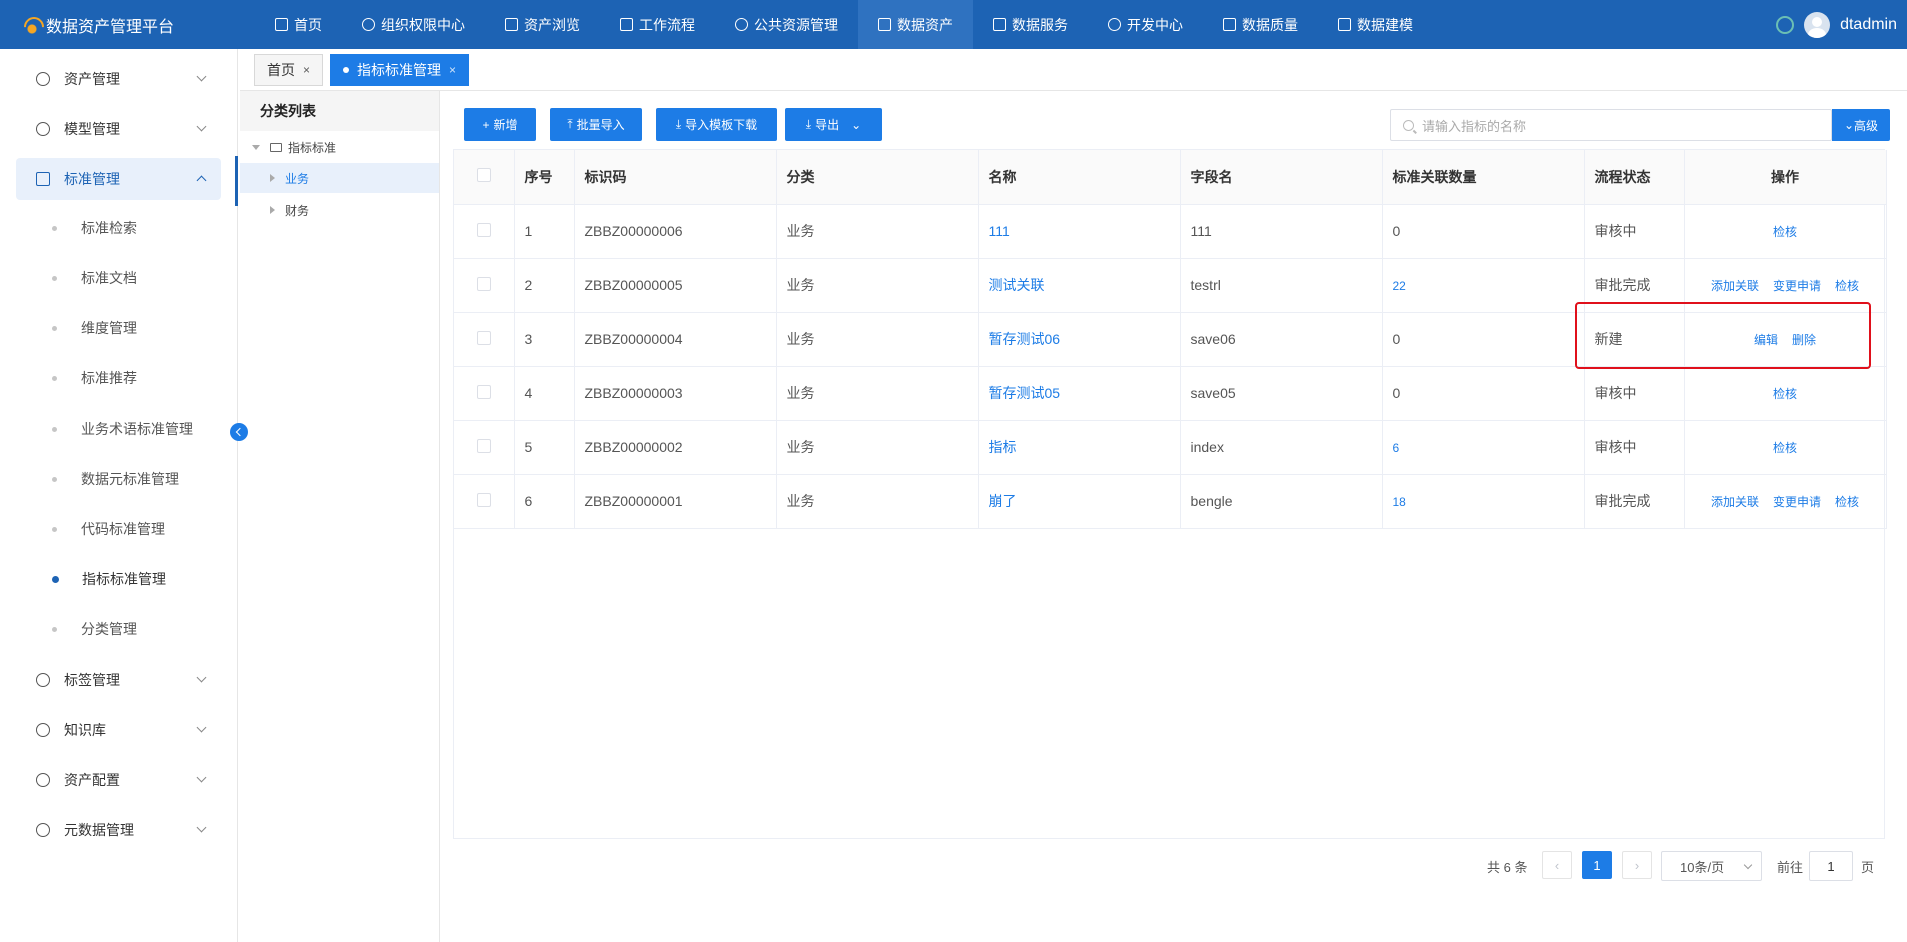  What do you see at coordinates (1637, 865) in the screenshot?
I see `next-page-button: ›` at bounding box center [1637, 865].